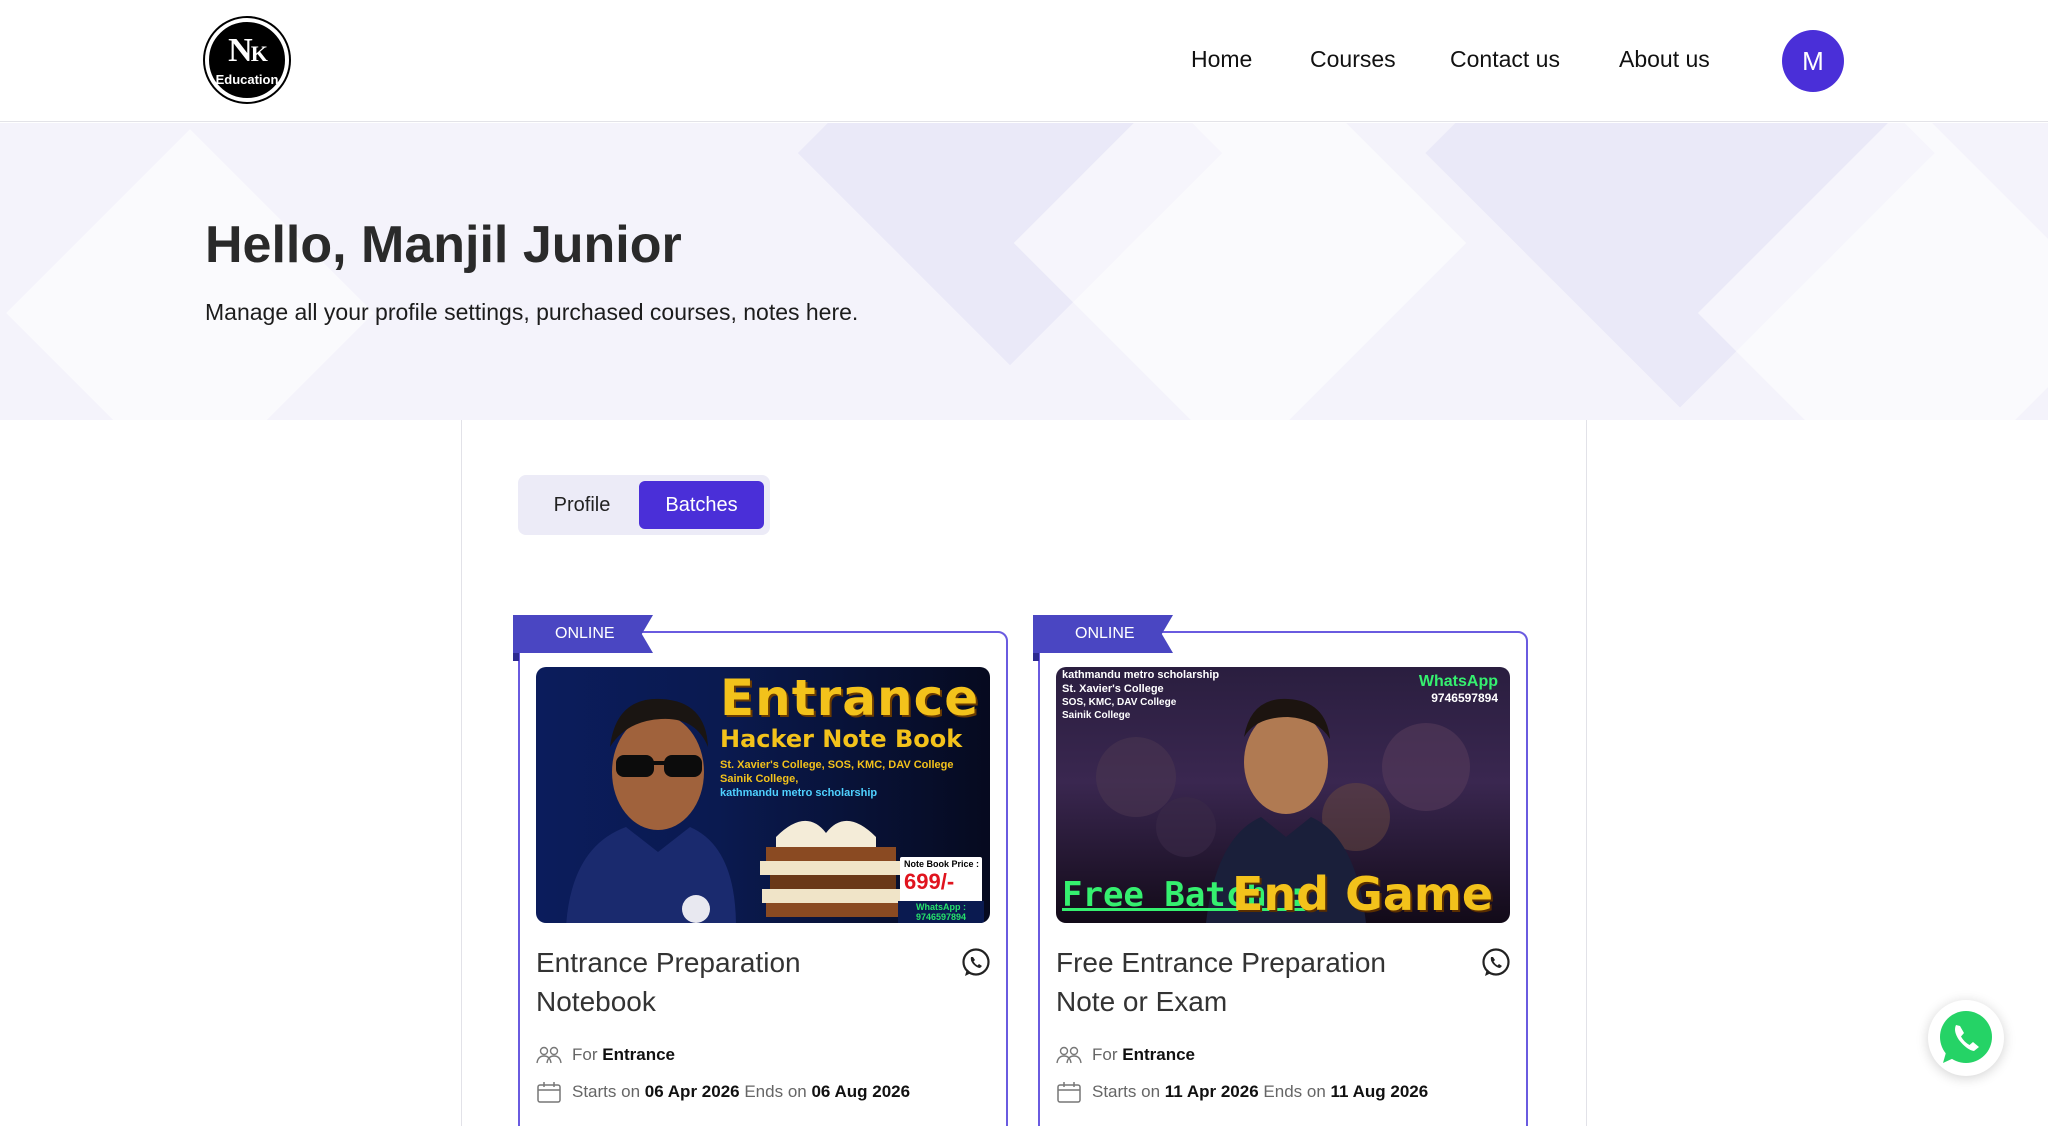  Describe the element at coordinates (240, 50) in the screenshot. I see `logo-letter-n: N` at that location.